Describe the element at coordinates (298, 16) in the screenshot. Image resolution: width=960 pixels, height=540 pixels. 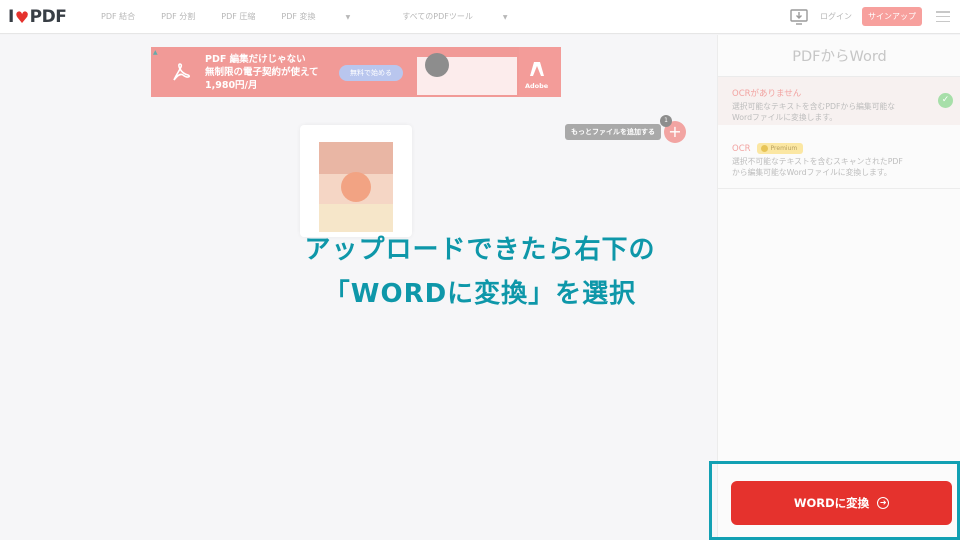
I see `nav-convert-label: PDF 変換` at that location.